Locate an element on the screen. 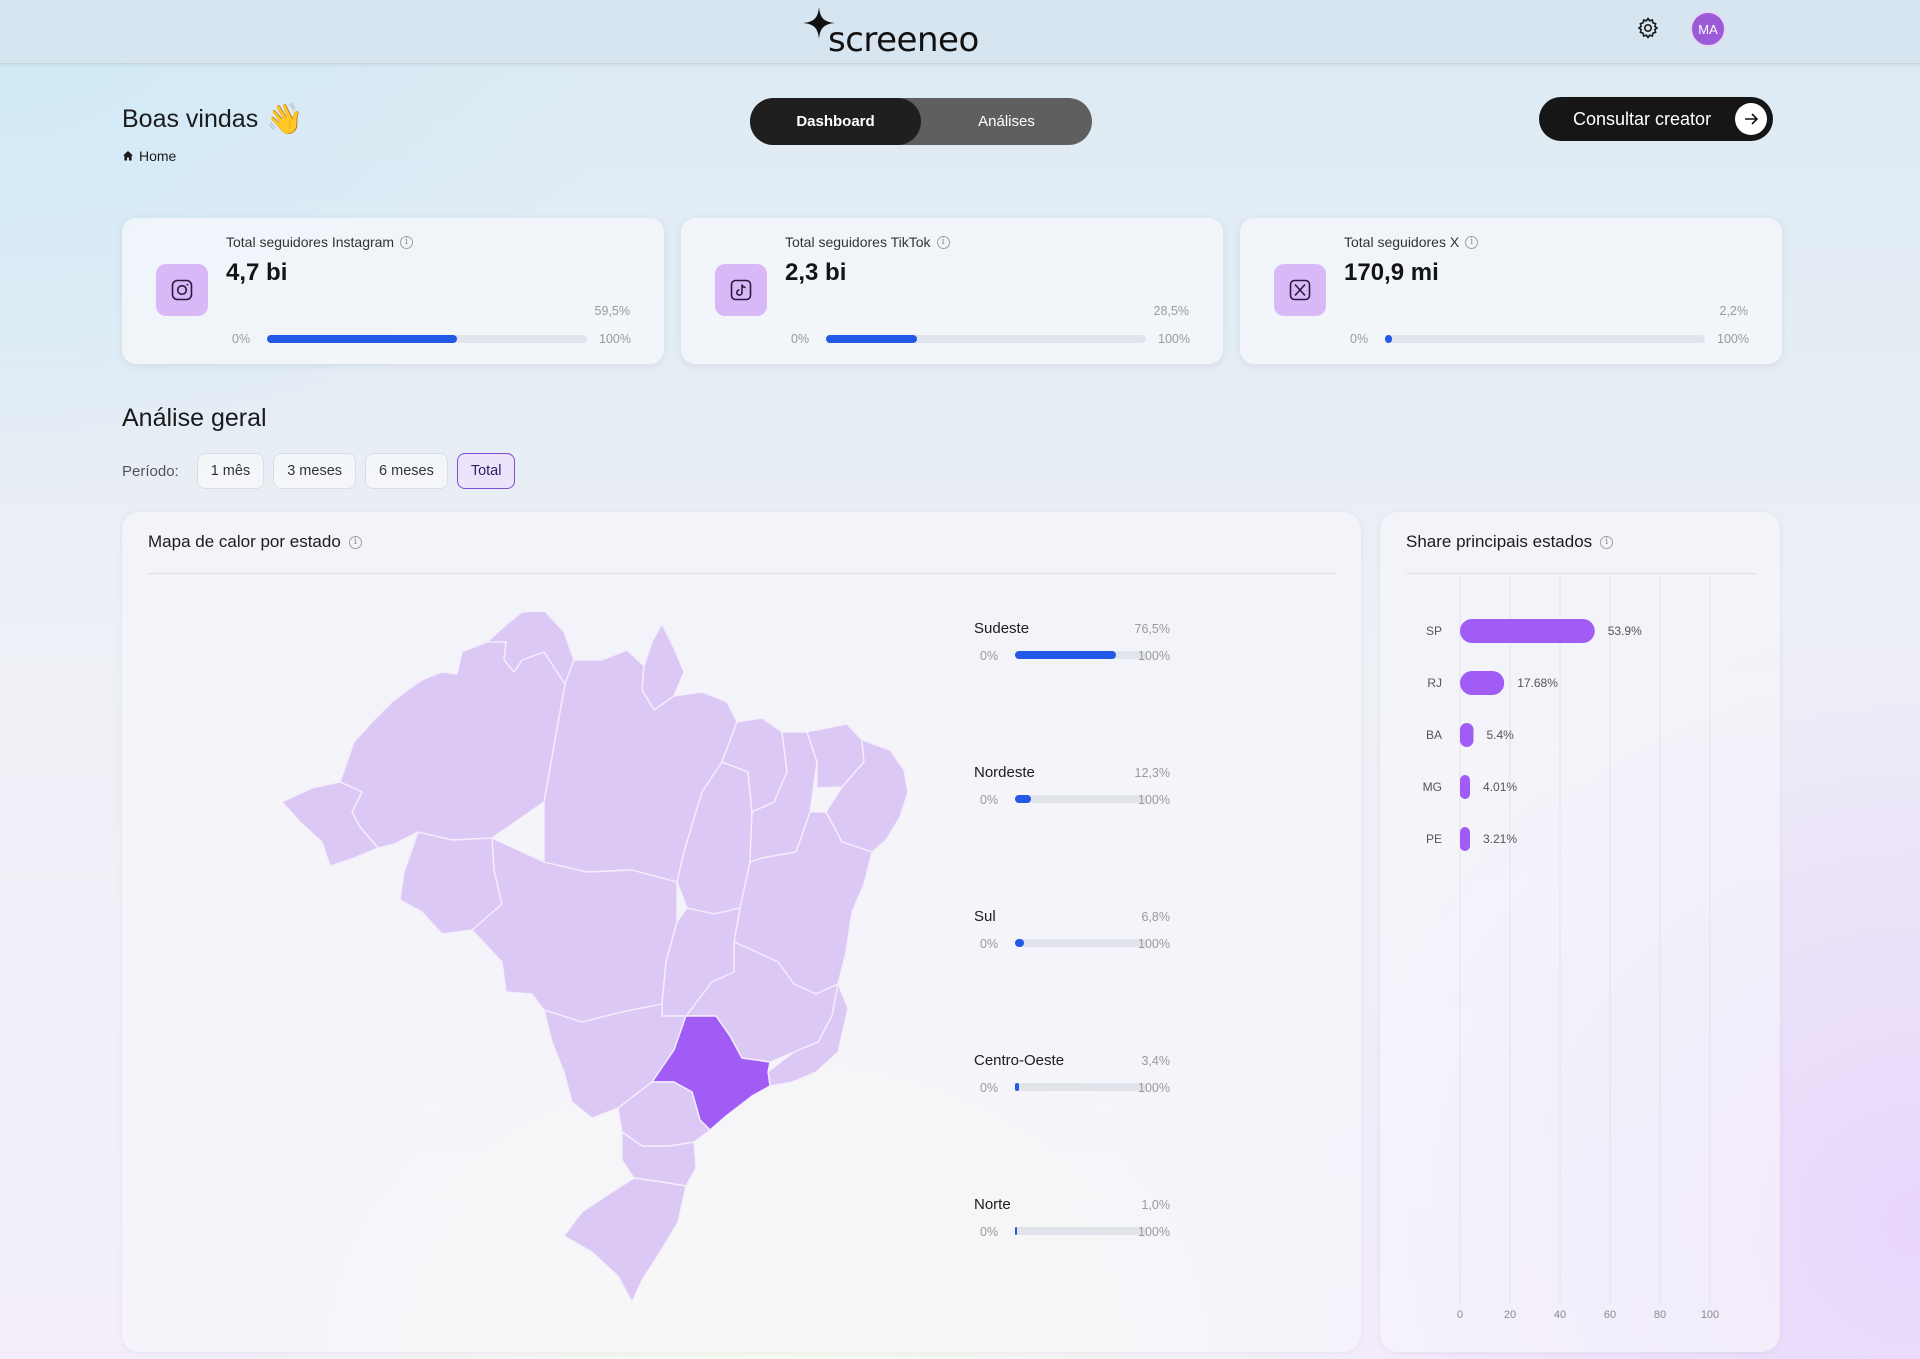 Image resolution: width=1920 pixels, height=1359 pixels. screeneo-logo: screeneo is located at coordinates (895, 33).